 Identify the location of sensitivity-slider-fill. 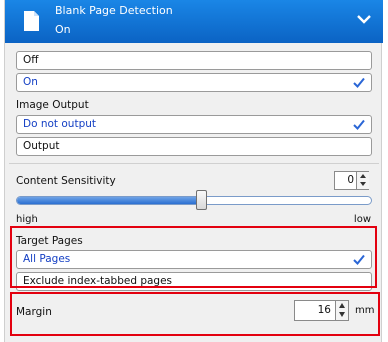
(109, 200).